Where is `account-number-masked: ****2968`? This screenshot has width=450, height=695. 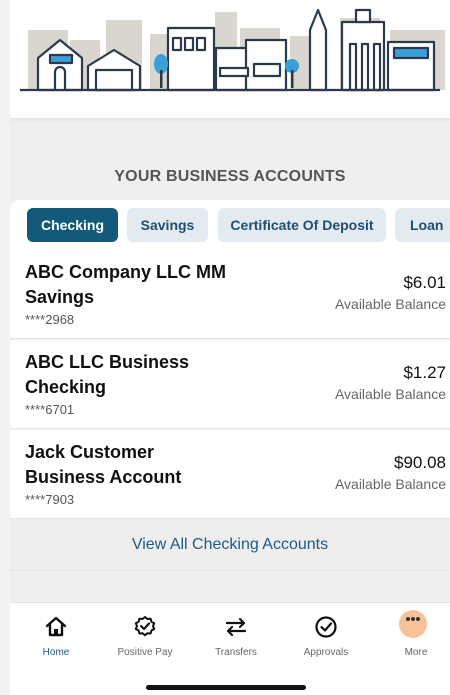 account-number-masked: ****2968 is located at coordinates (50, 319).